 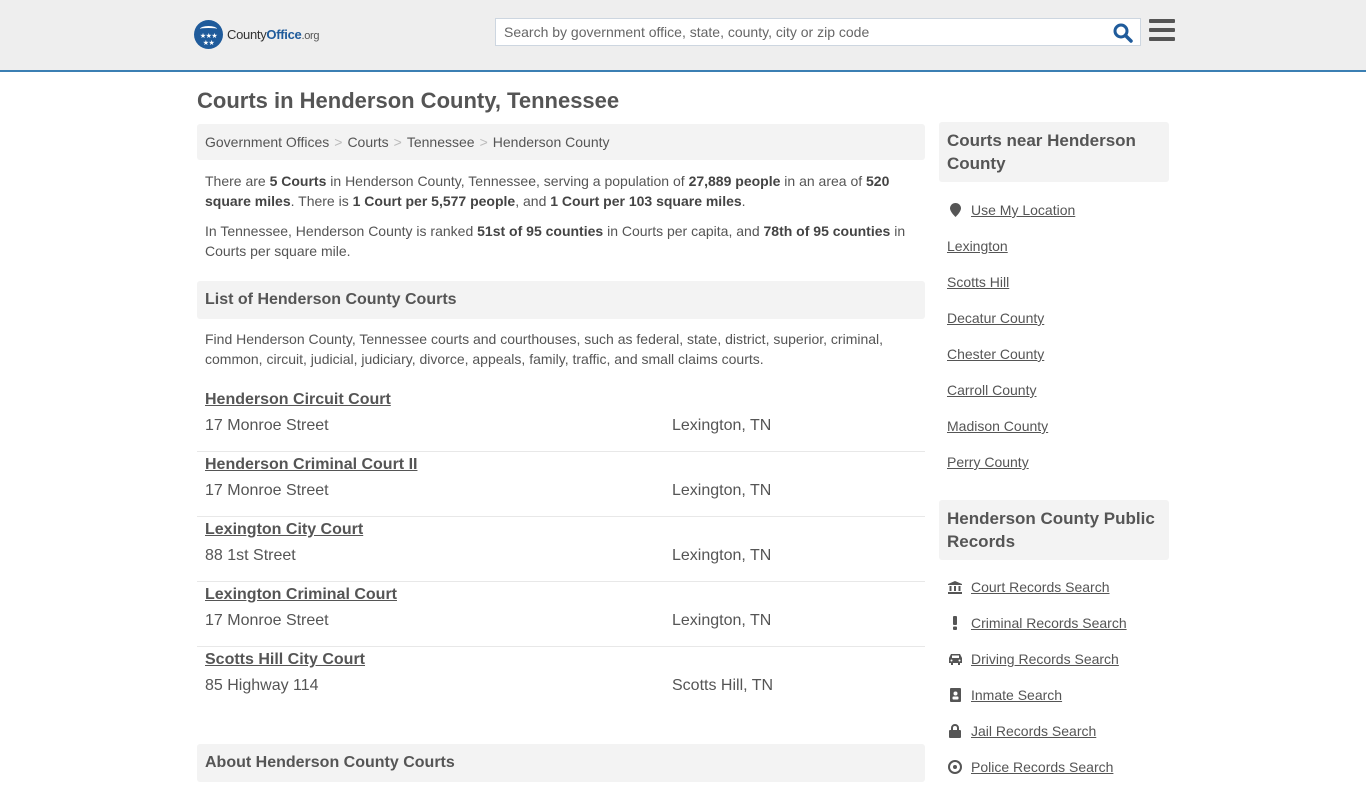 I want to click on summary-text: in Courts per capita, and, so click(x=683, y=231).